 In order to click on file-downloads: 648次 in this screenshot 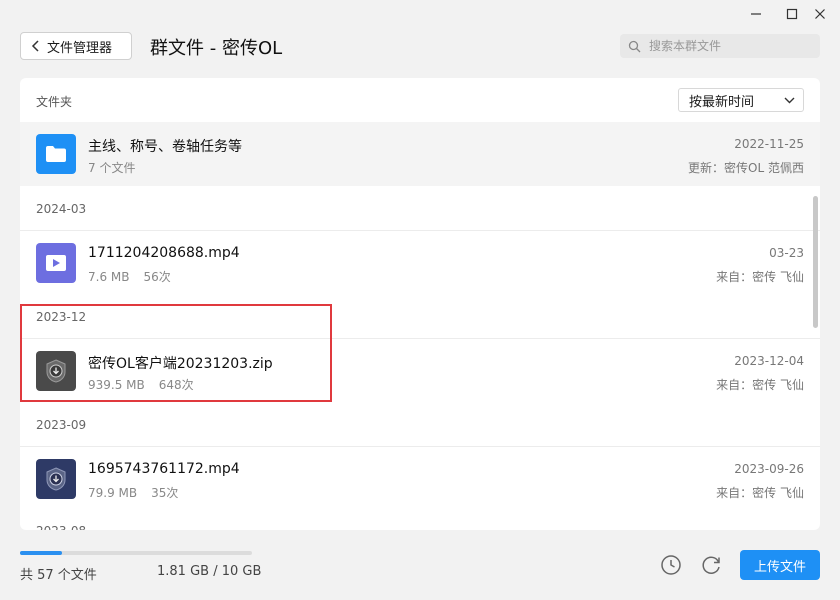, I will do `click(176, 385)`.